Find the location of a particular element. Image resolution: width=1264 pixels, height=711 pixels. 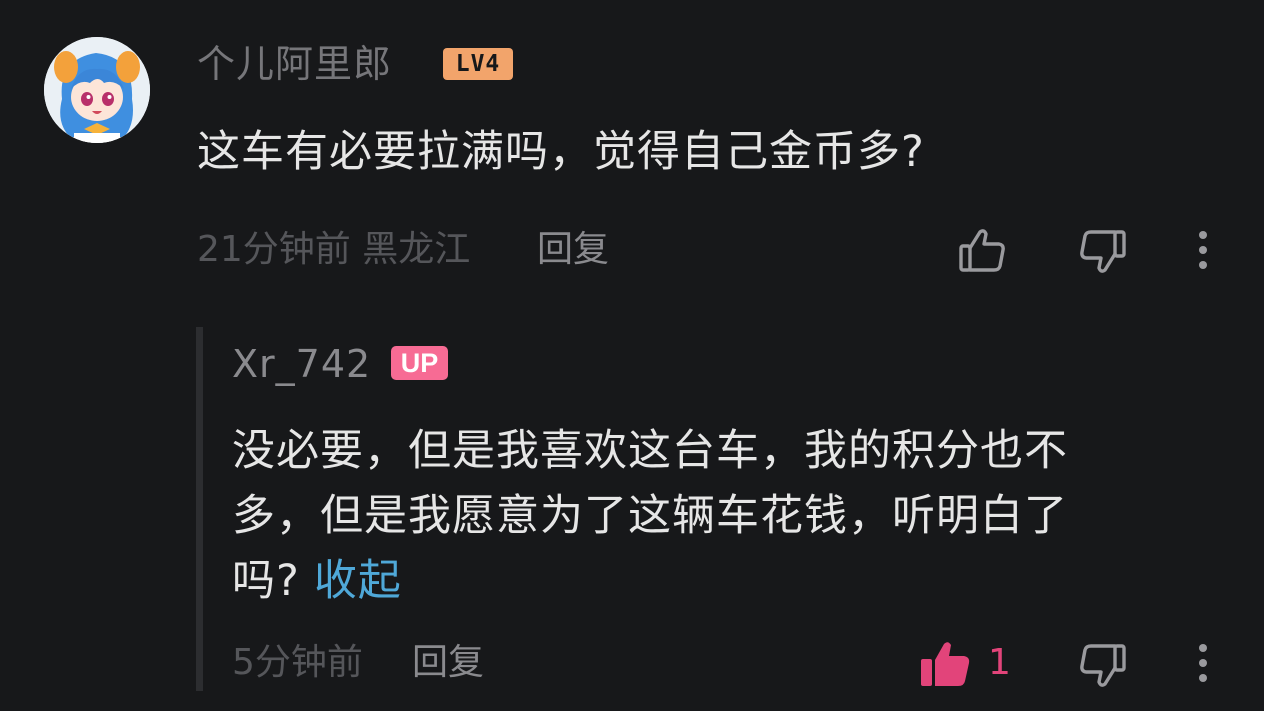

level-badge: LV4 is located at coordinates (478, 64).